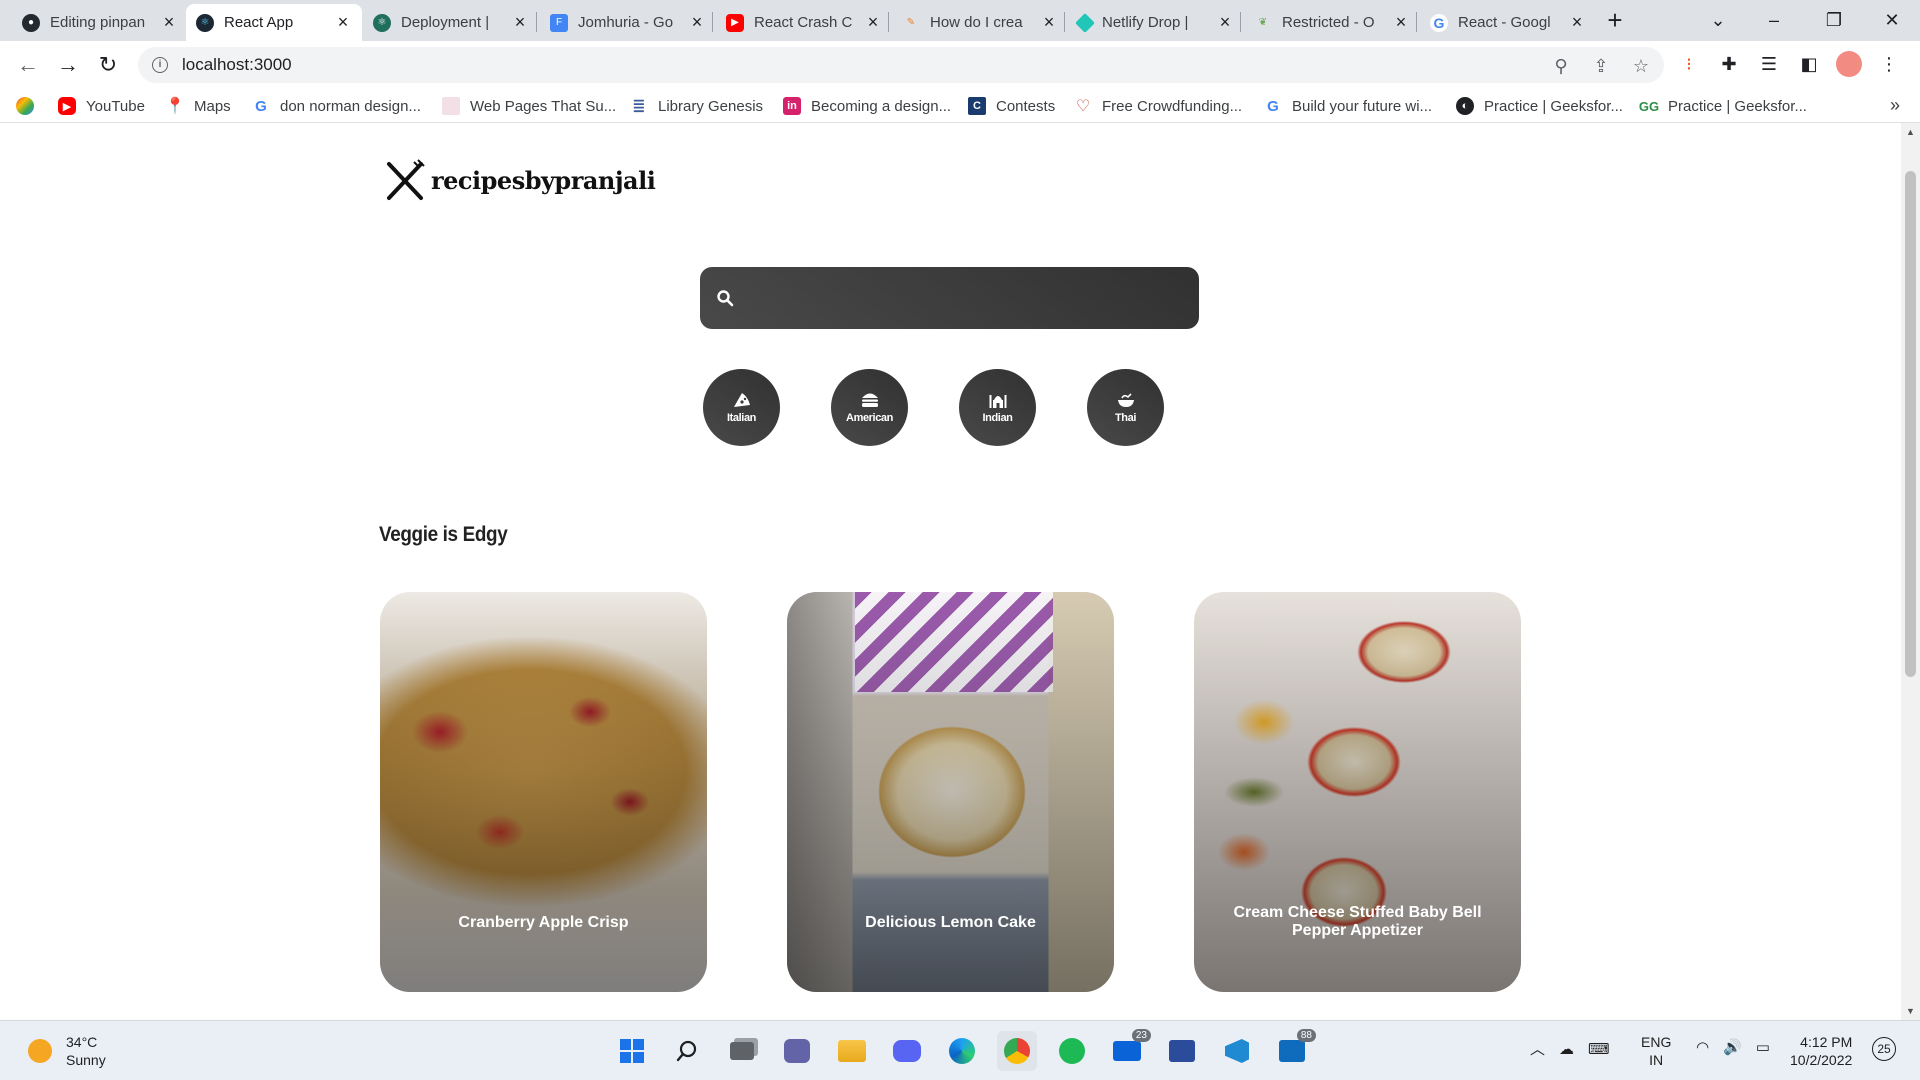 This screenshot has width=1920, height=1080. I want to click on vscode-button, so click(1237, 1051).